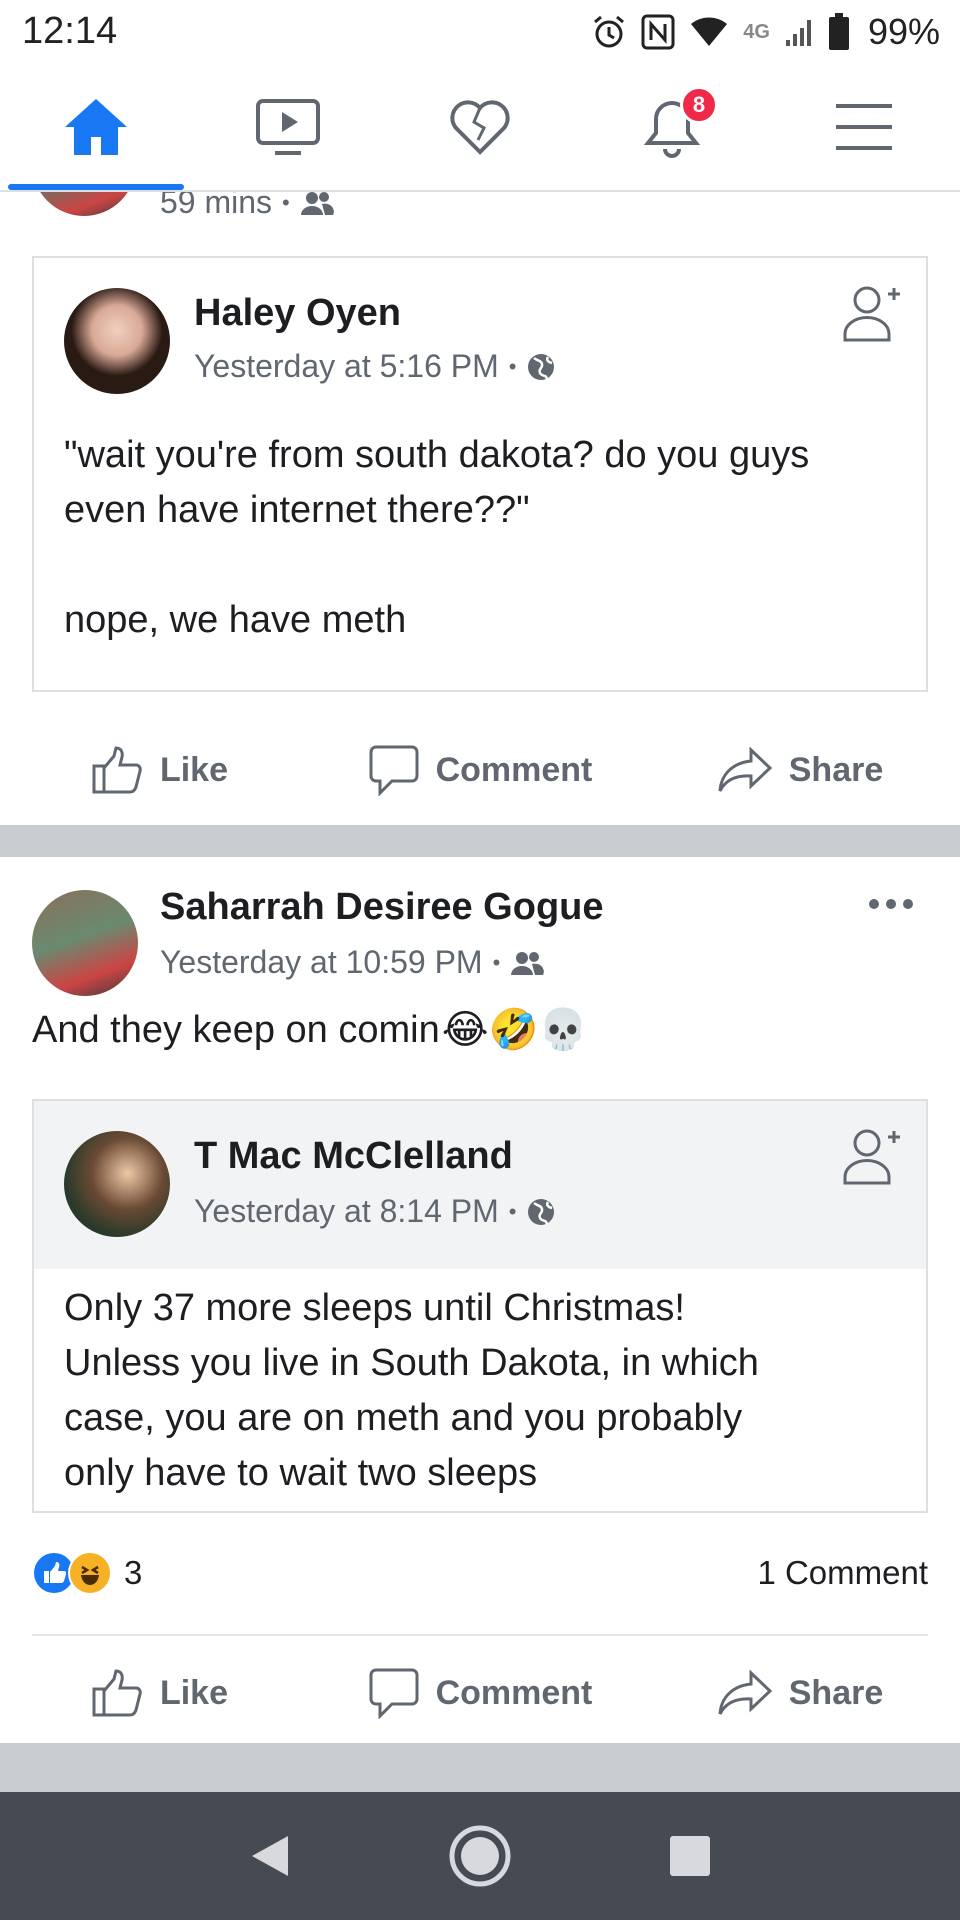 This screenshot has width=960, height=1920. I want to click on lte-icon: 4G, so click(756, 32).